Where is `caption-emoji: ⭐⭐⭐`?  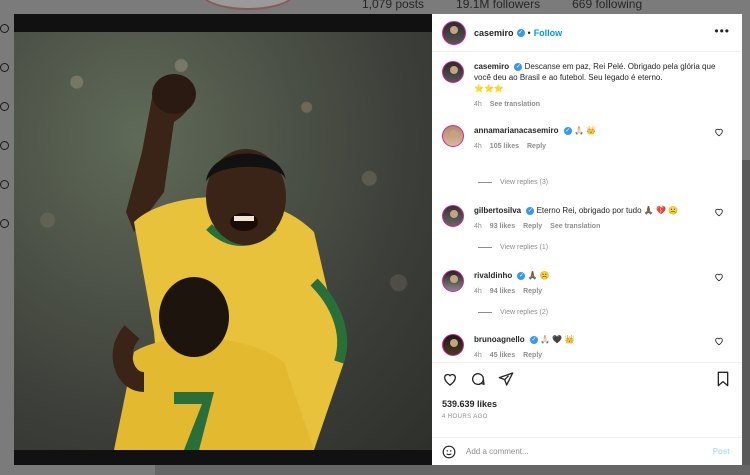 caption-emoji: ⭐⭐⭐ is located at coordinates (489, 88).